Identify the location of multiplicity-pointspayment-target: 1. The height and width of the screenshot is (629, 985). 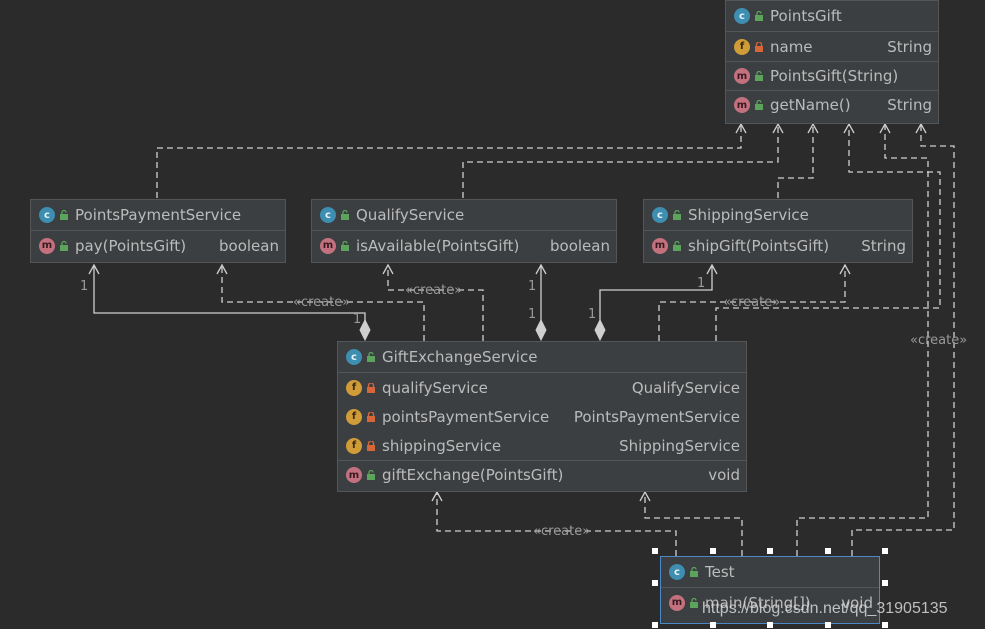
(84, 286).